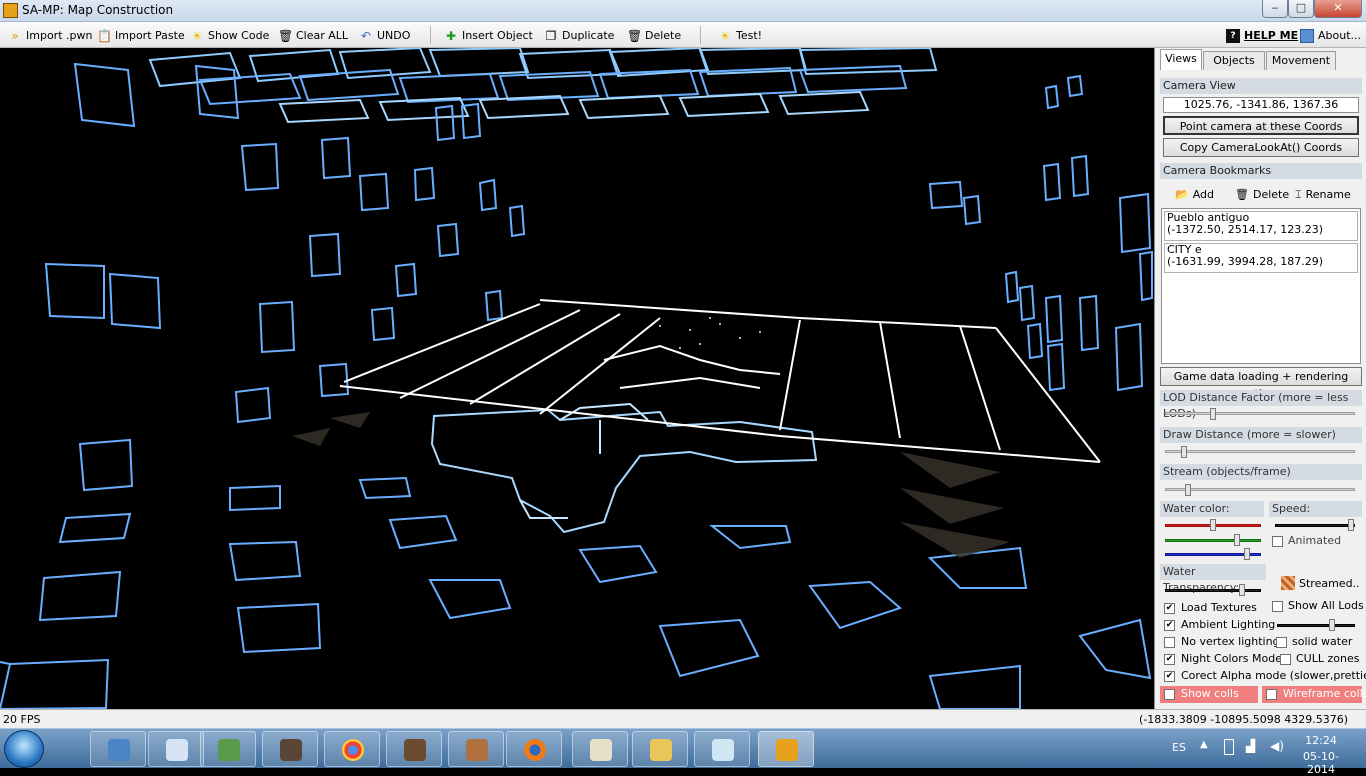  What do you see at coordinates (1246, 554) in the screenshot?
I see `water-blue-slider` at bounding box center [1246, 554].